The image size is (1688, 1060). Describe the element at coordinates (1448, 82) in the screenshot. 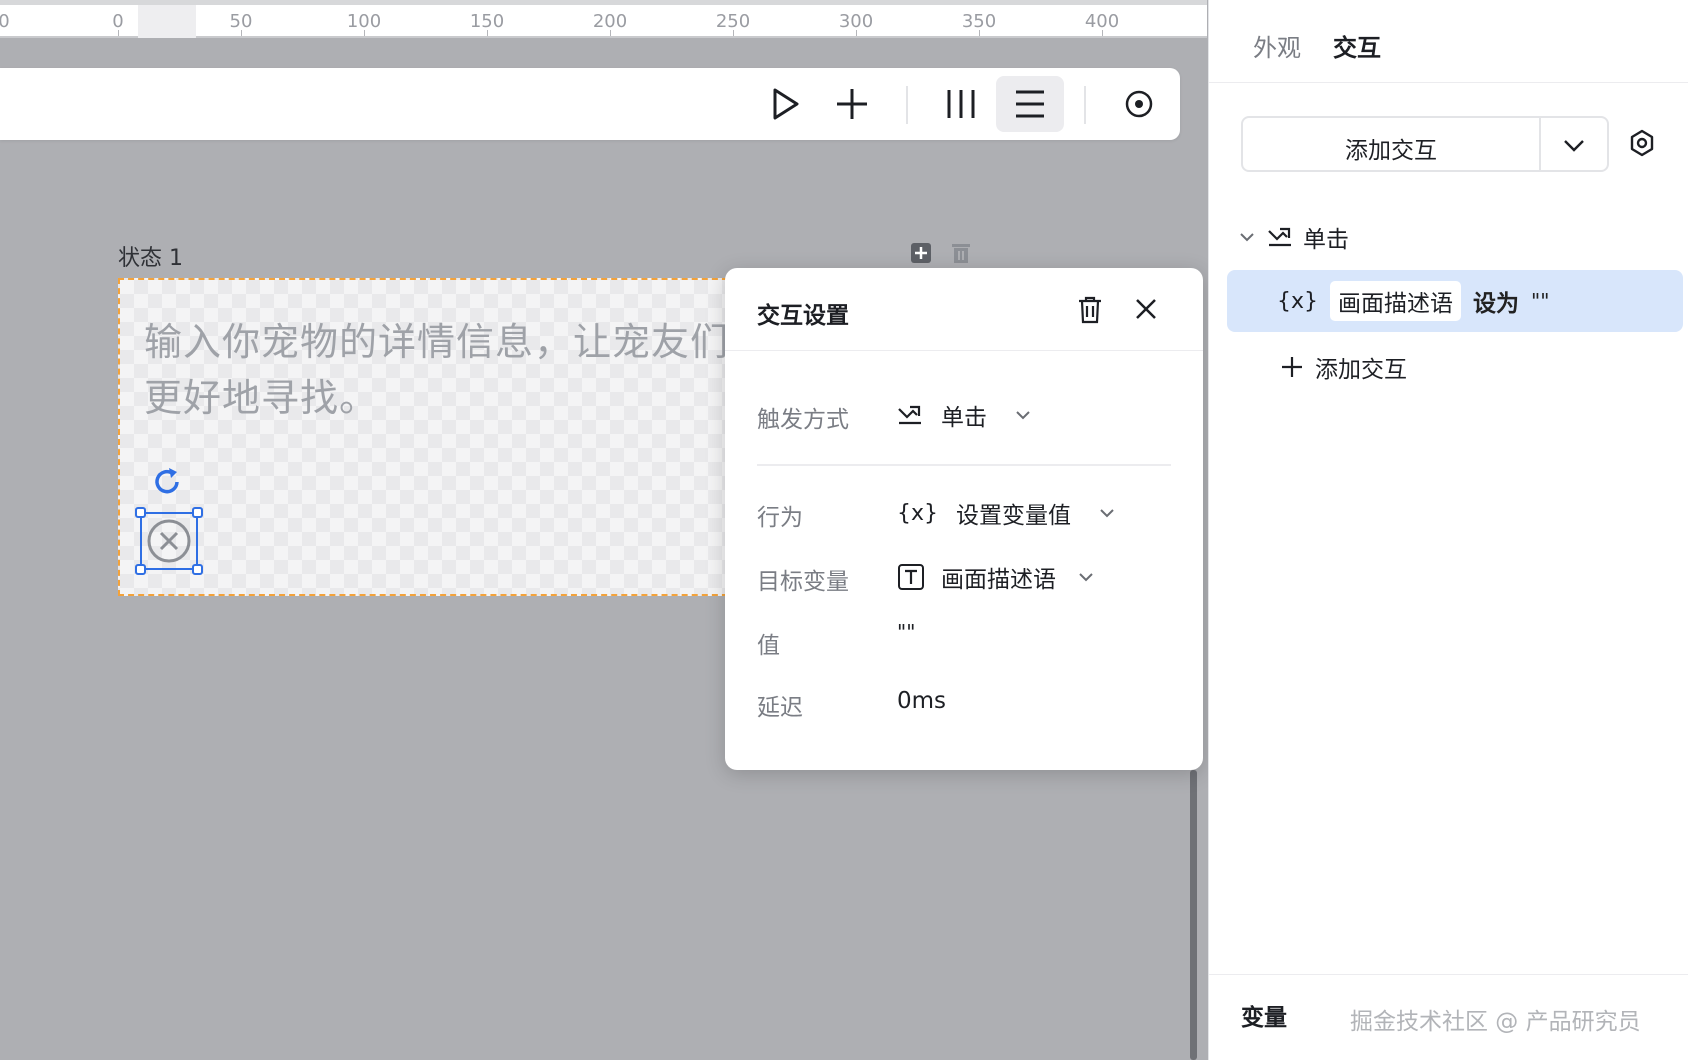

I see `panel-header-divider` at that location.